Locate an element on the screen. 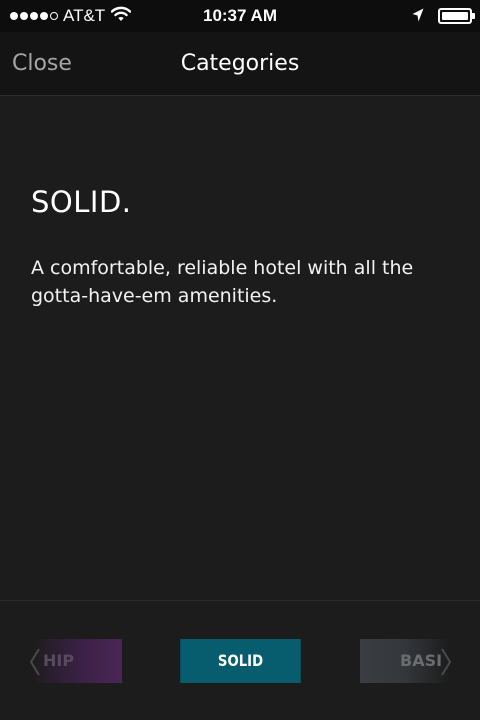  status-bar-time: 10:37 AM is located at coordinates (239, 15).